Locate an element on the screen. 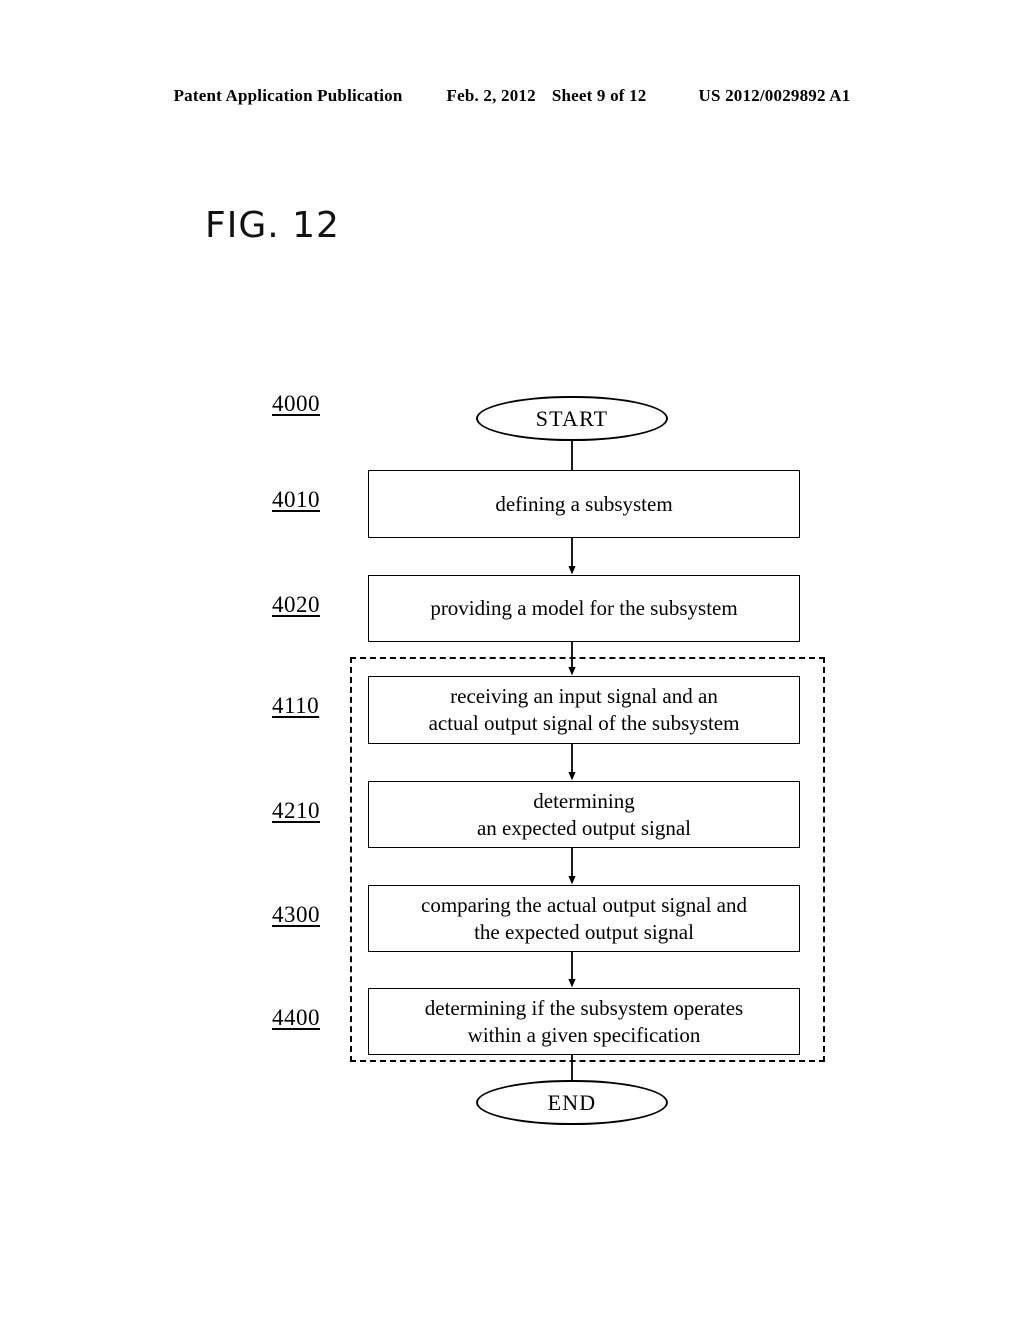  flowchart-node-start: START is located at coordinates (572, 418).